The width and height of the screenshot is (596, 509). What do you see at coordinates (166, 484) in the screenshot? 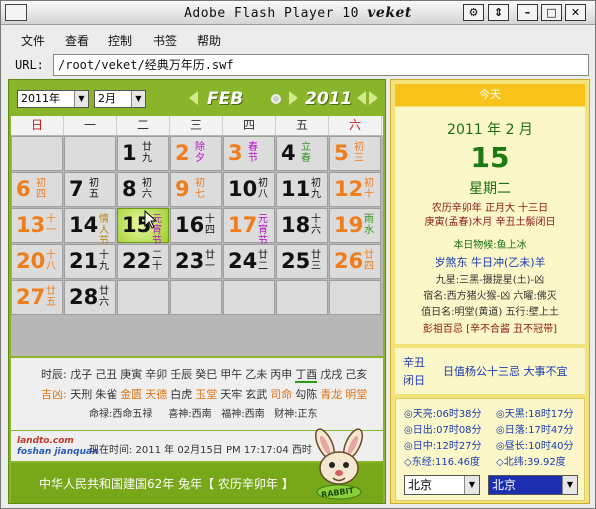
I see `footer-text: 中华人民共和国建国62年 兔年【 农历辛卯年 】` at bounding box center [166, 484].